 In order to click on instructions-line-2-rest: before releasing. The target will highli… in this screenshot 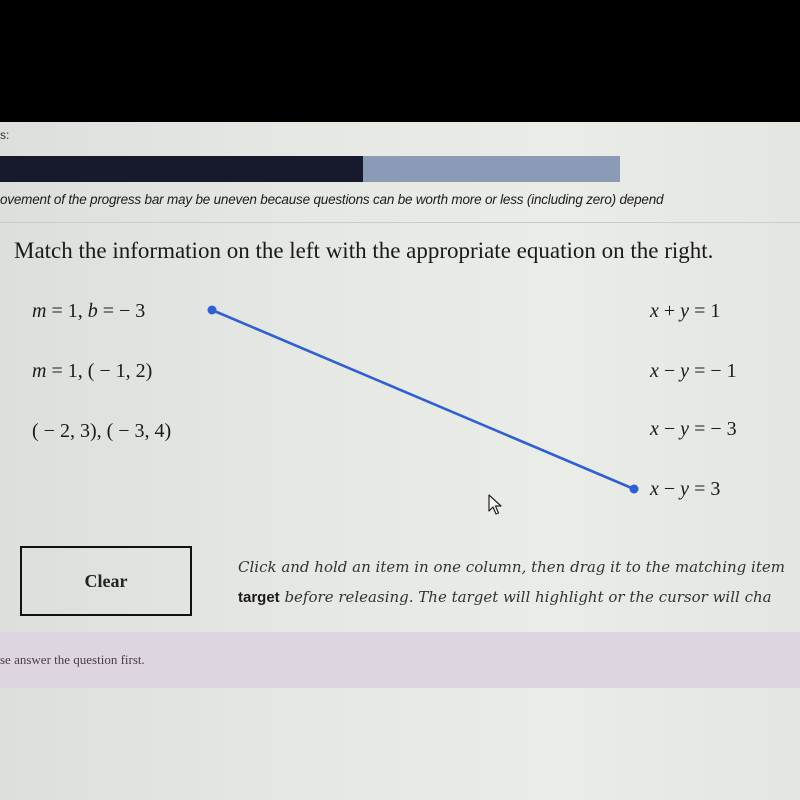, I will do `click(525, 597)`.